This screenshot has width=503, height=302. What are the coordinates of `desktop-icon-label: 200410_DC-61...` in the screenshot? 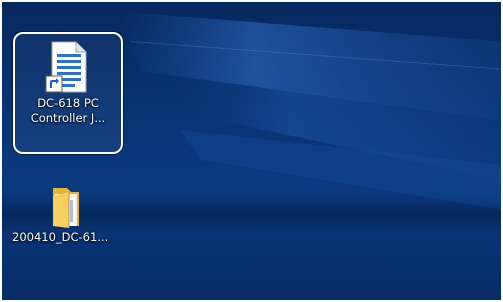 It's located at (60, 237).